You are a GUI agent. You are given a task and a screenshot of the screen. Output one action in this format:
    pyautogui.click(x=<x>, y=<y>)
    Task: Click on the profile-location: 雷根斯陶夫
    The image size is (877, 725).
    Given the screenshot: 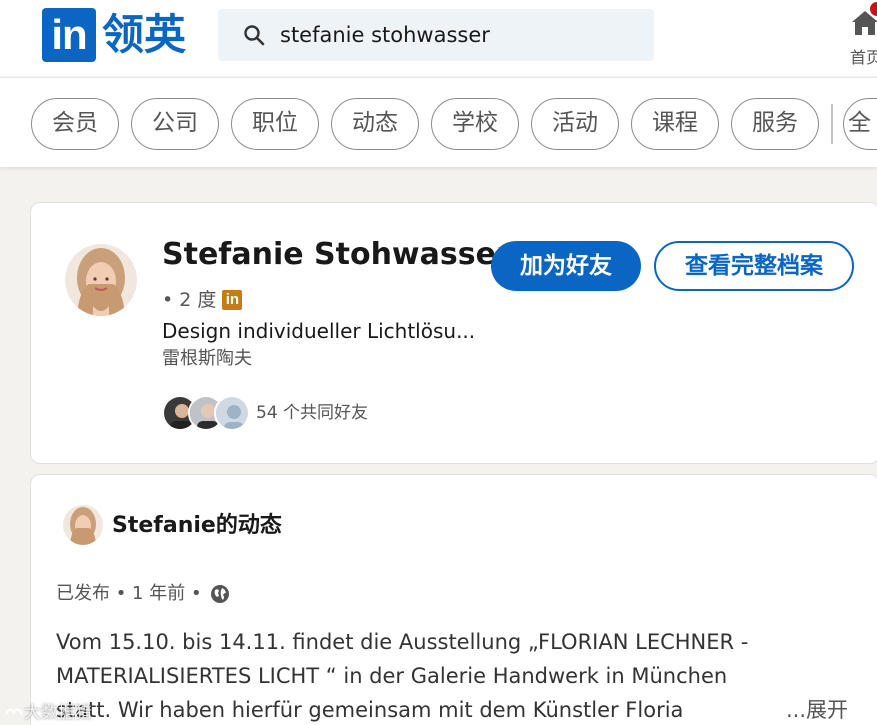 What is the action you would take?
    pyautogui.click(x=207, y=358)
    